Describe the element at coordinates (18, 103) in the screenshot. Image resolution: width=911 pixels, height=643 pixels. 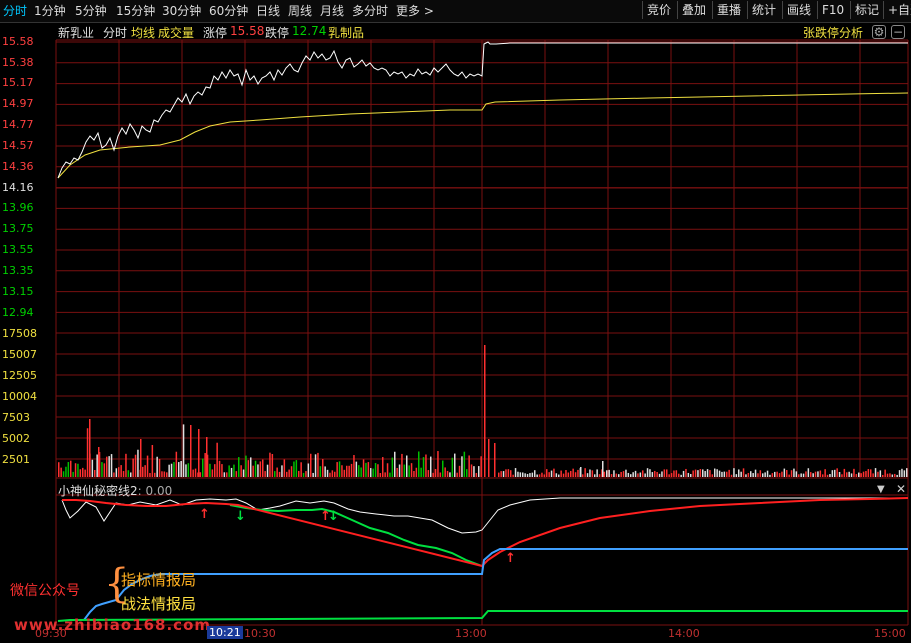
I see `price-tick: 14.97` at that location.